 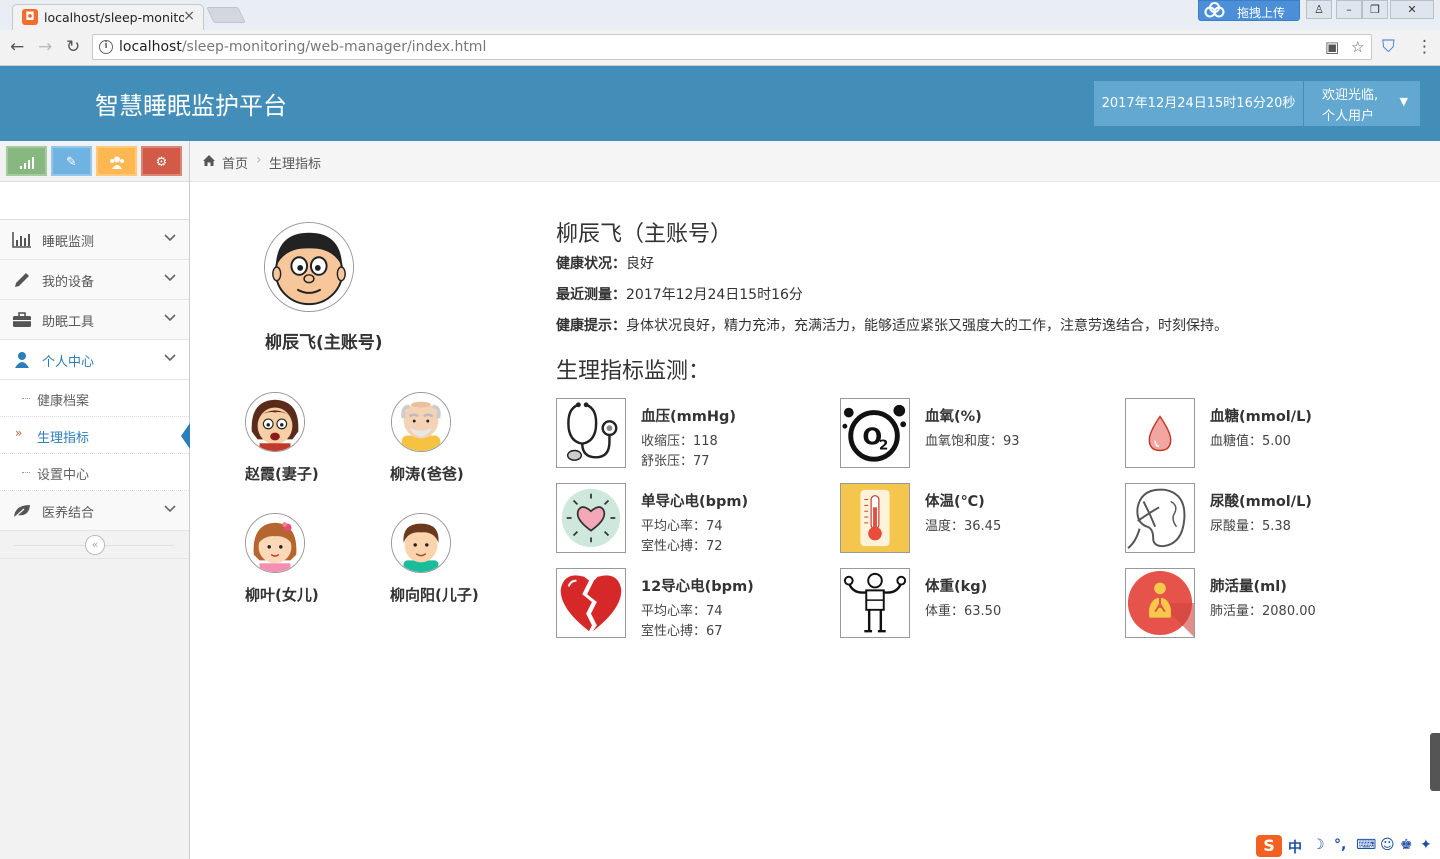 What do you see at coordinates (94, 280) in the screenshot?
I see `sidebar-item-my-devices: 我的设备` at bounding box center [94, 280].